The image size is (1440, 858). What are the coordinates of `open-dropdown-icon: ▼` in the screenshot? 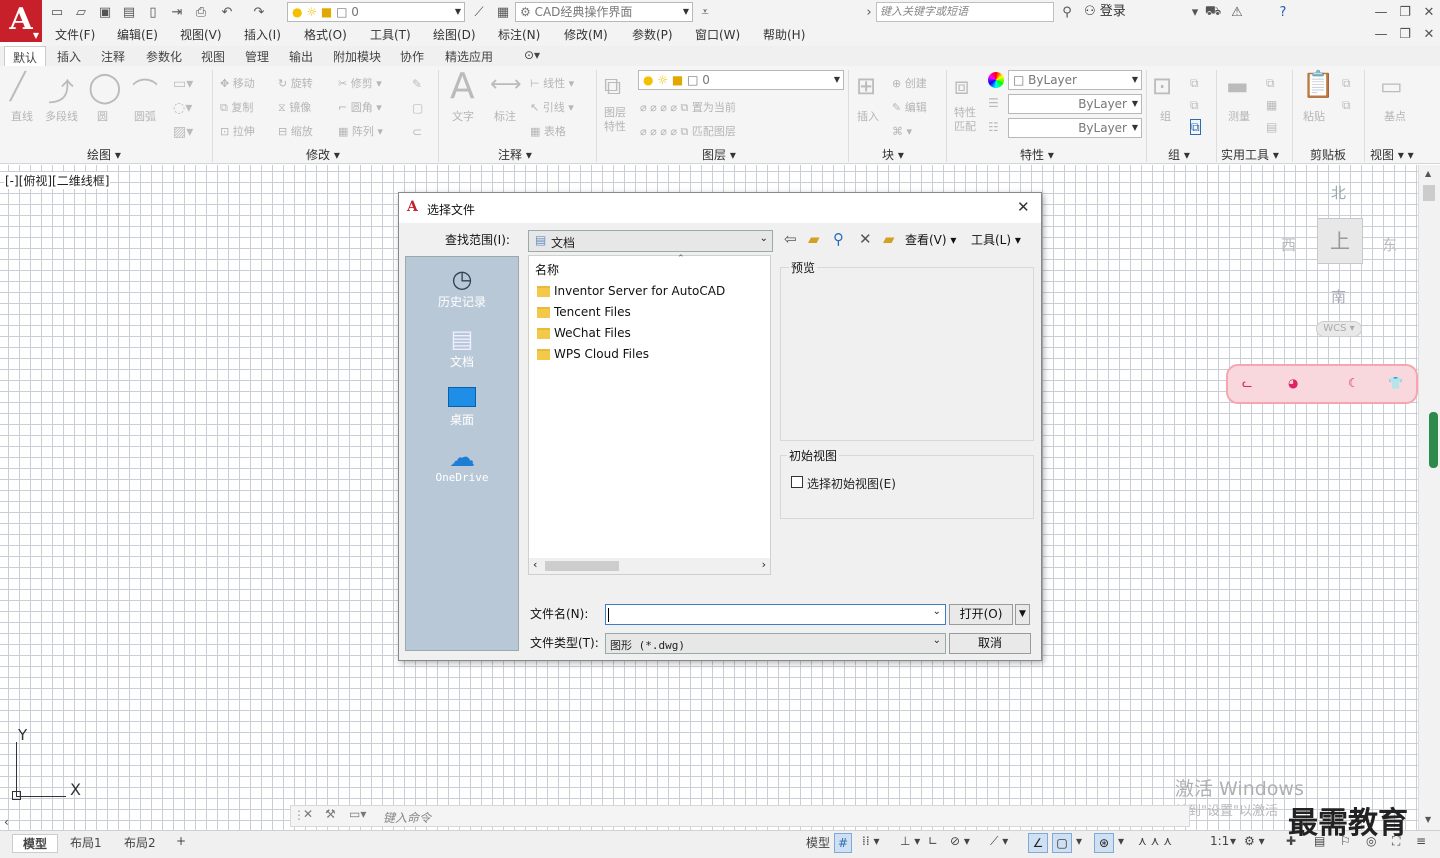 It's located at (1022, 614).